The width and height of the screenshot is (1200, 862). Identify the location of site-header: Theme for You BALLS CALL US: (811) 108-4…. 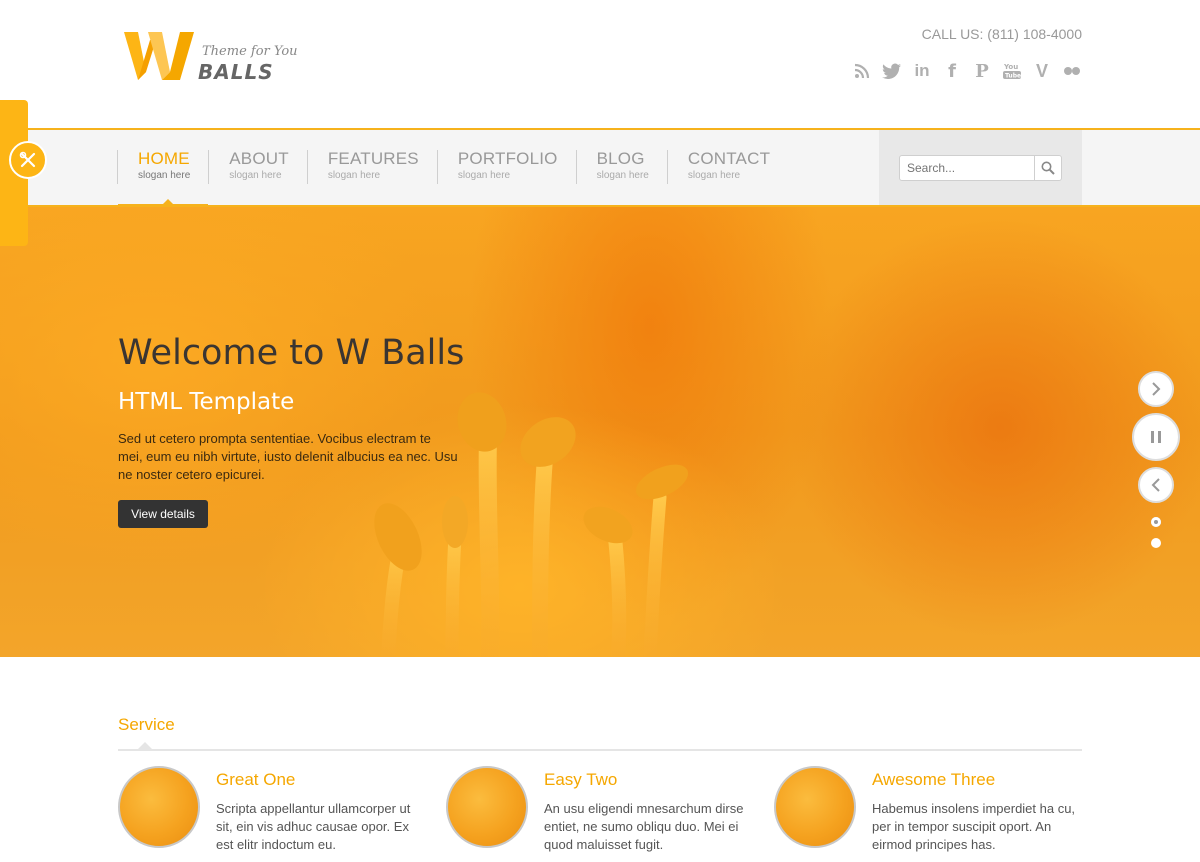
(600, 64).